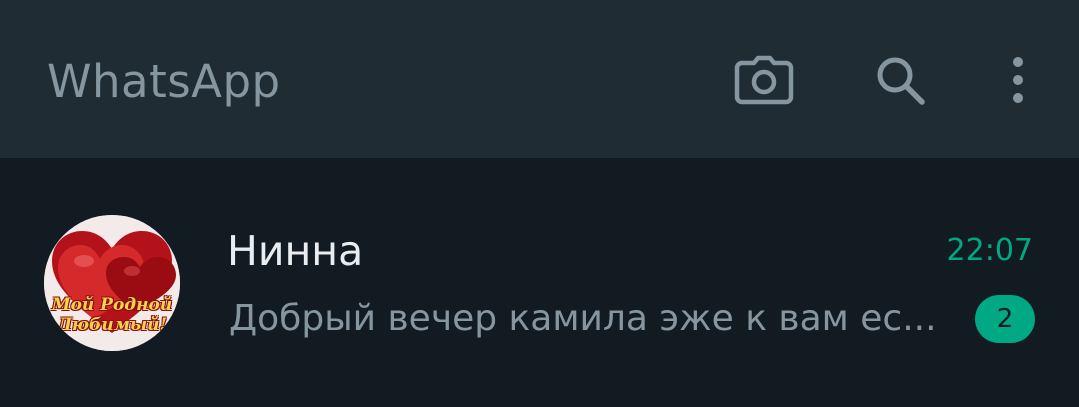 Image resolution: width=1079 pixels, height=407 pixels. Describe the element at coordinates (112, 283) in the screenshot. I see `avatar: Мой Родной Любимый!` at that location.